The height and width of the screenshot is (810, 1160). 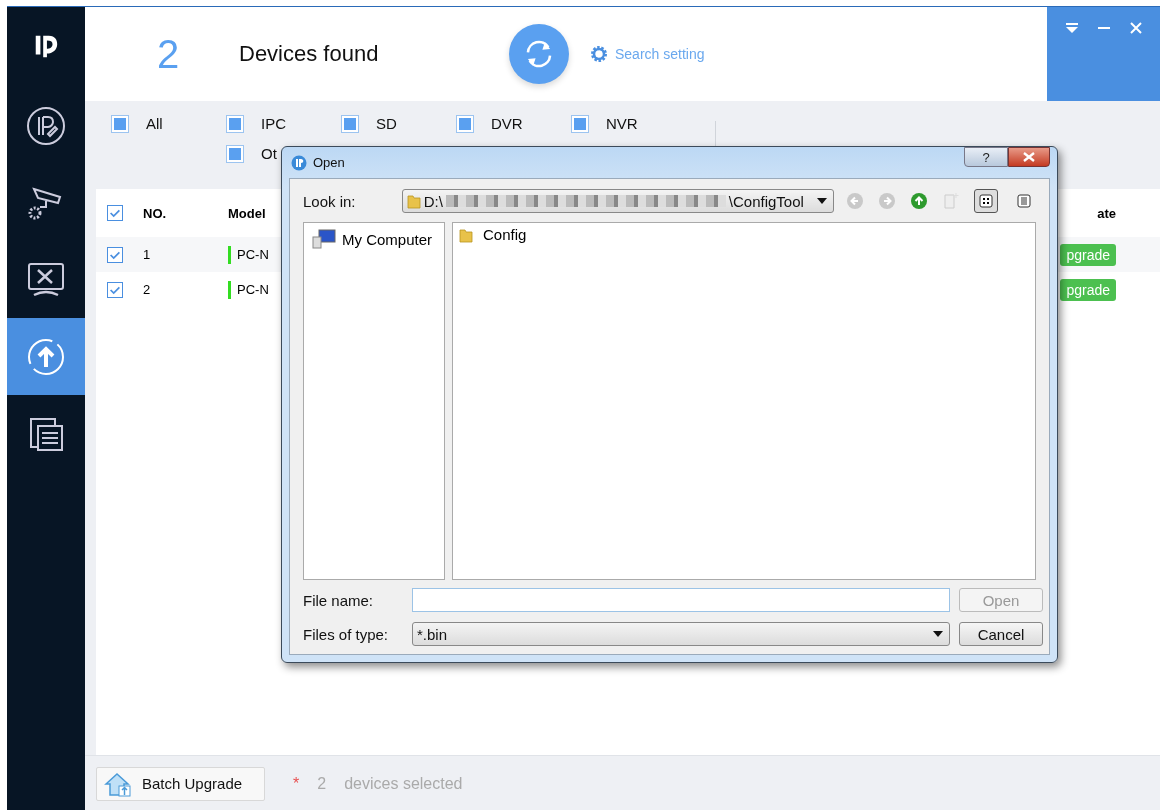 What do you see at coordinates (986, 157) in the screenshot?
I see `help-button: ?` at bounding box center [986, 157].